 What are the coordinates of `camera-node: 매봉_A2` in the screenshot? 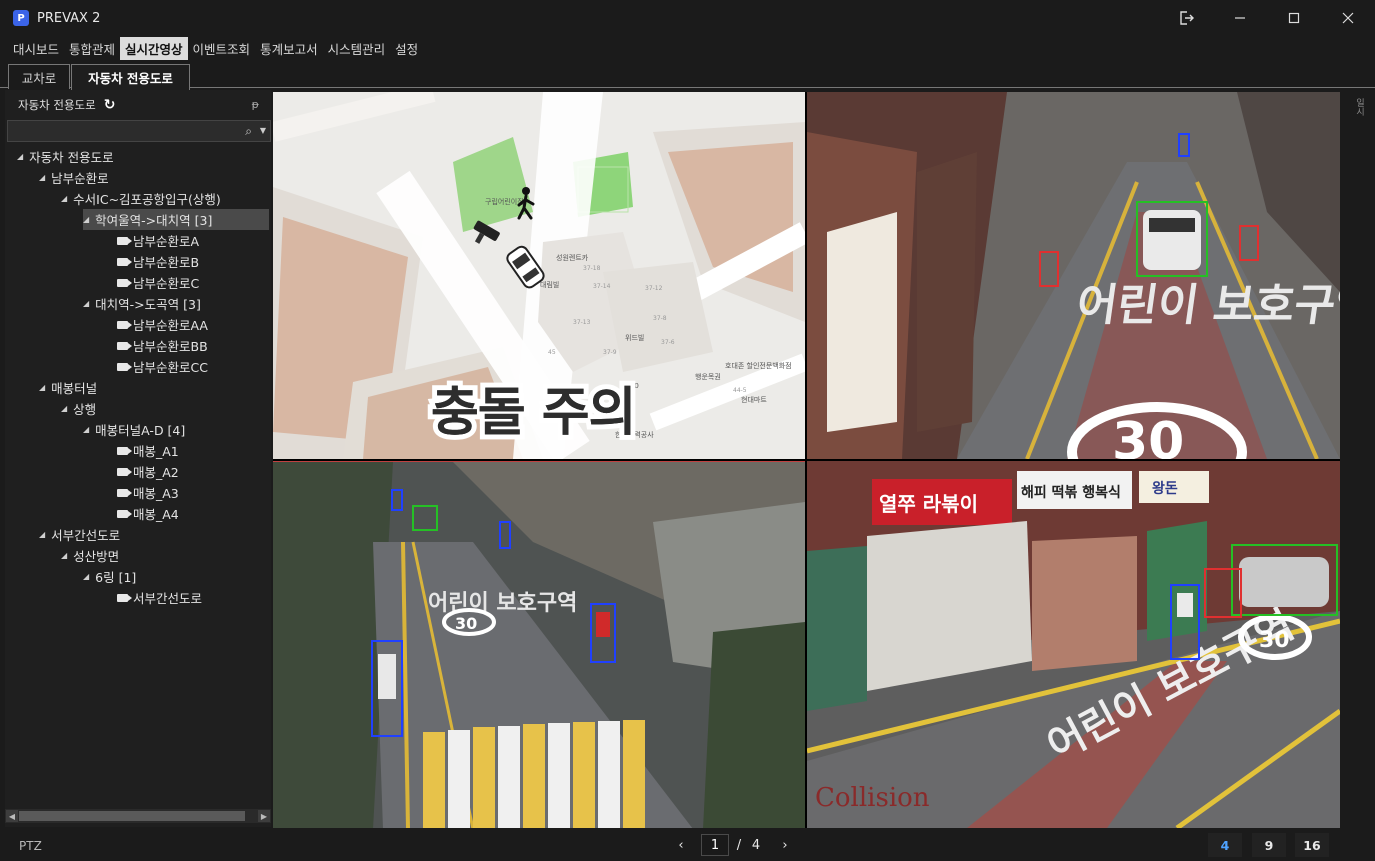 It's located at (148, 471).